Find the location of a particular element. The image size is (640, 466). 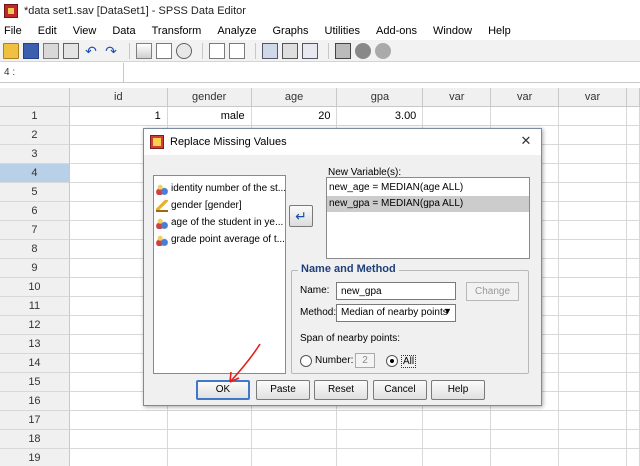

reset-button: Reset is located at coordinates (341, 390).